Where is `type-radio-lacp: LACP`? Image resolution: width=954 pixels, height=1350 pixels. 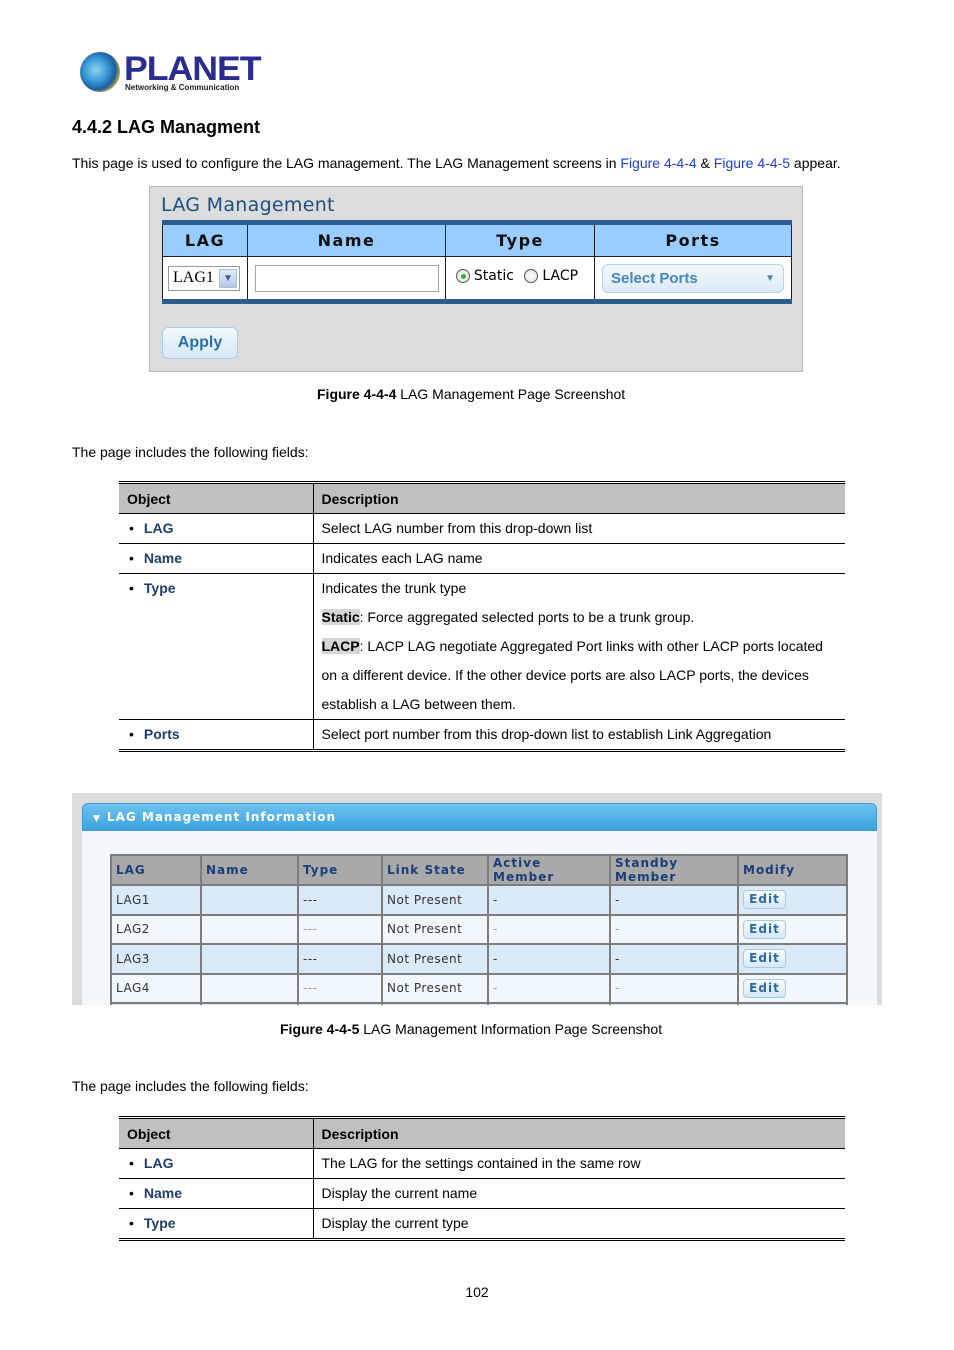 type-radio-lacp: LACP is located at coordinates (551, 276).